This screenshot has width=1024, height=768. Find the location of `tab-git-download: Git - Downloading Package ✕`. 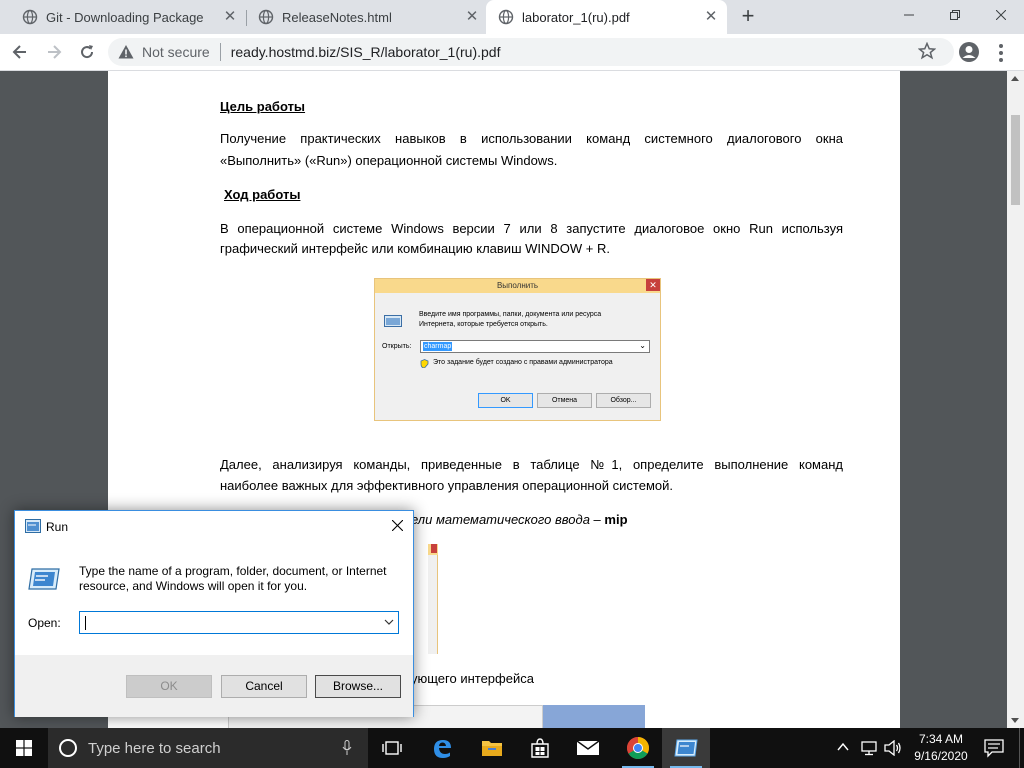

tab-git-download: Git - Downloading Package ✕ is located at coordinates (123, 17).